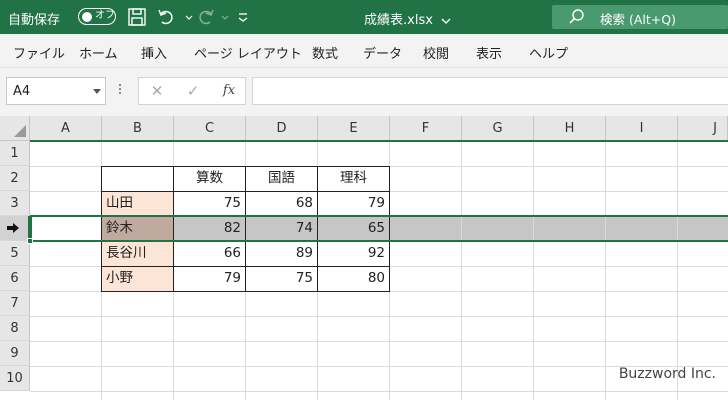  What do you see at coordinates (15, 278) in the screenshot?
I see `row-header-6: 6` at bounding box center [15, 278].